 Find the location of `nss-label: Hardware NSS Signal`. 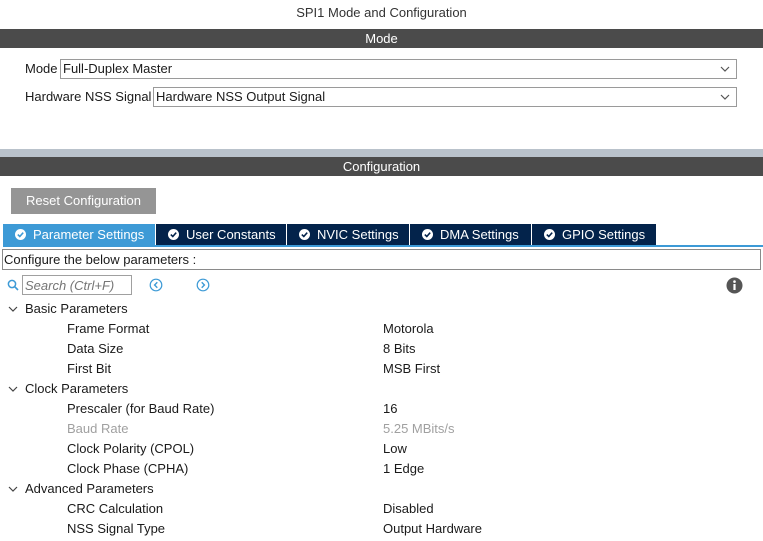

nss-label: Hardware NSS Signal is located at coordinates (88, 96).